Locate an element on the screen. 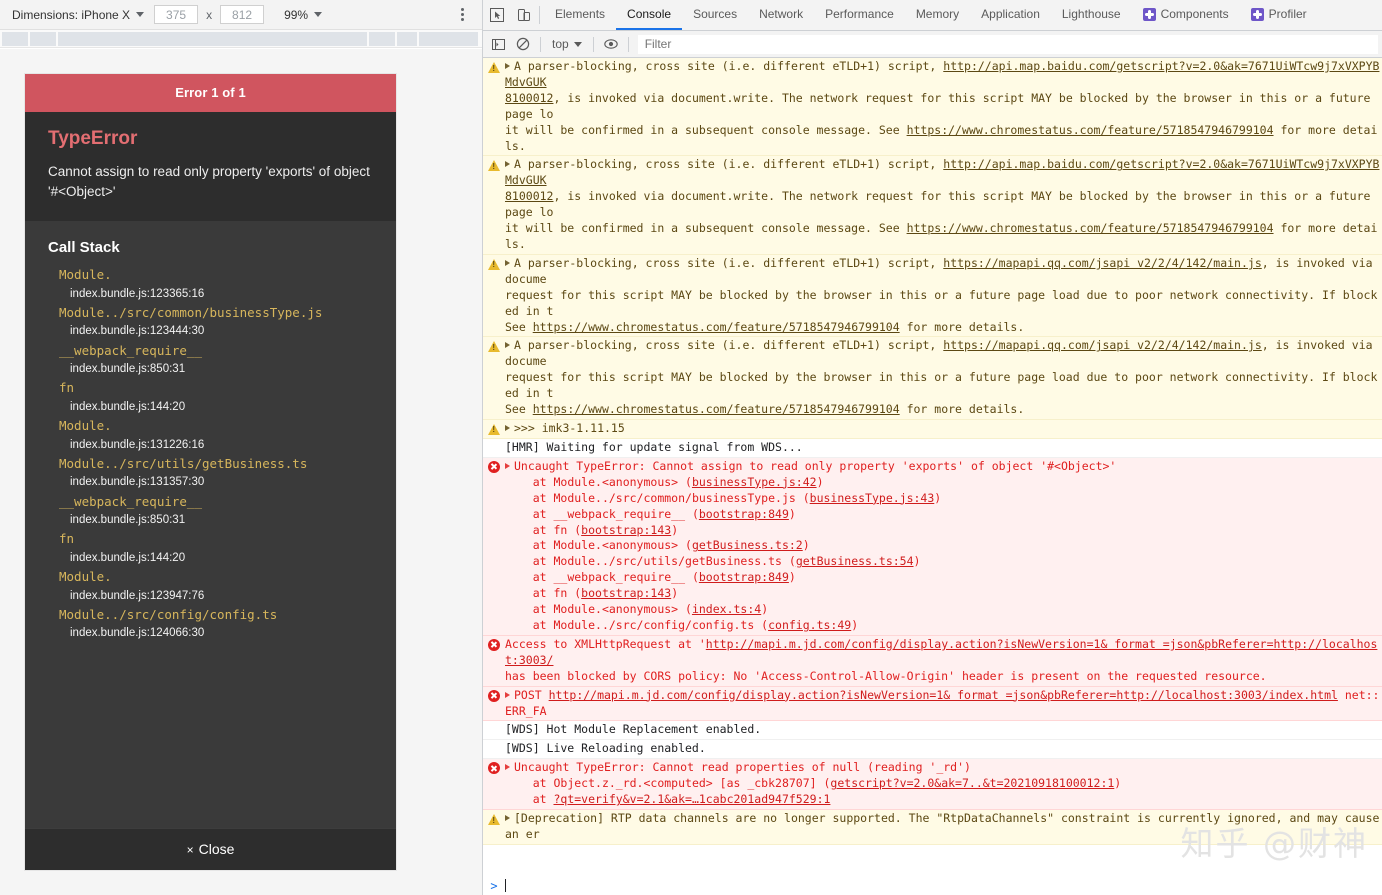 This screenshot has width=1382, height=895. call-stack-frame-function: __webpack_require__ is located at coordinates (130, 350).